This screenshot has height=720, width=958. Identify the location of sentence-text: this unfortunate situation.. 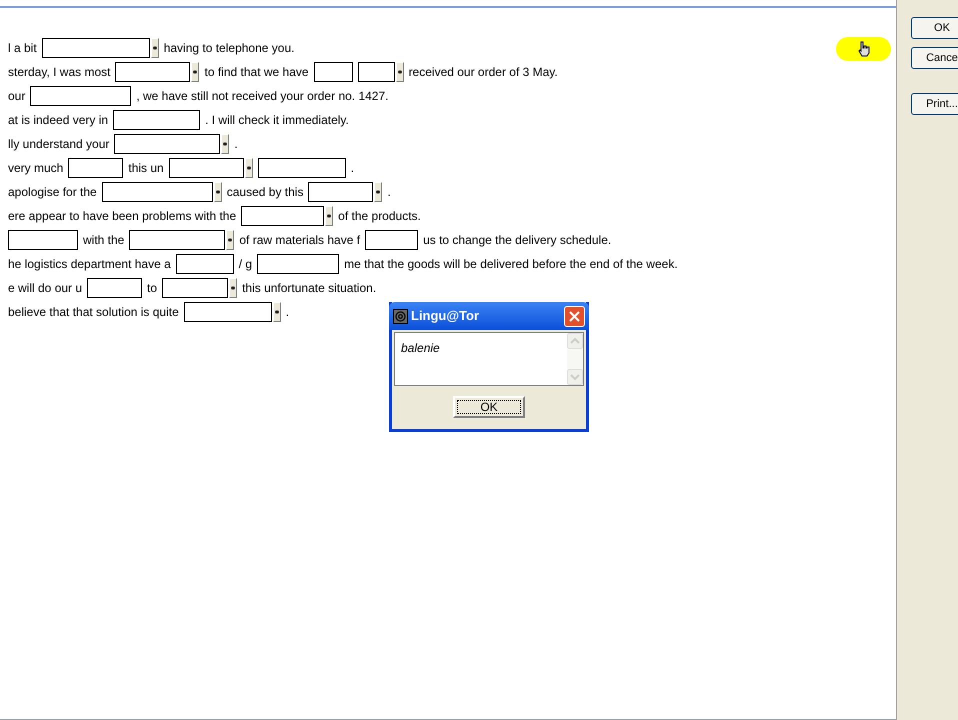
(309, 288).